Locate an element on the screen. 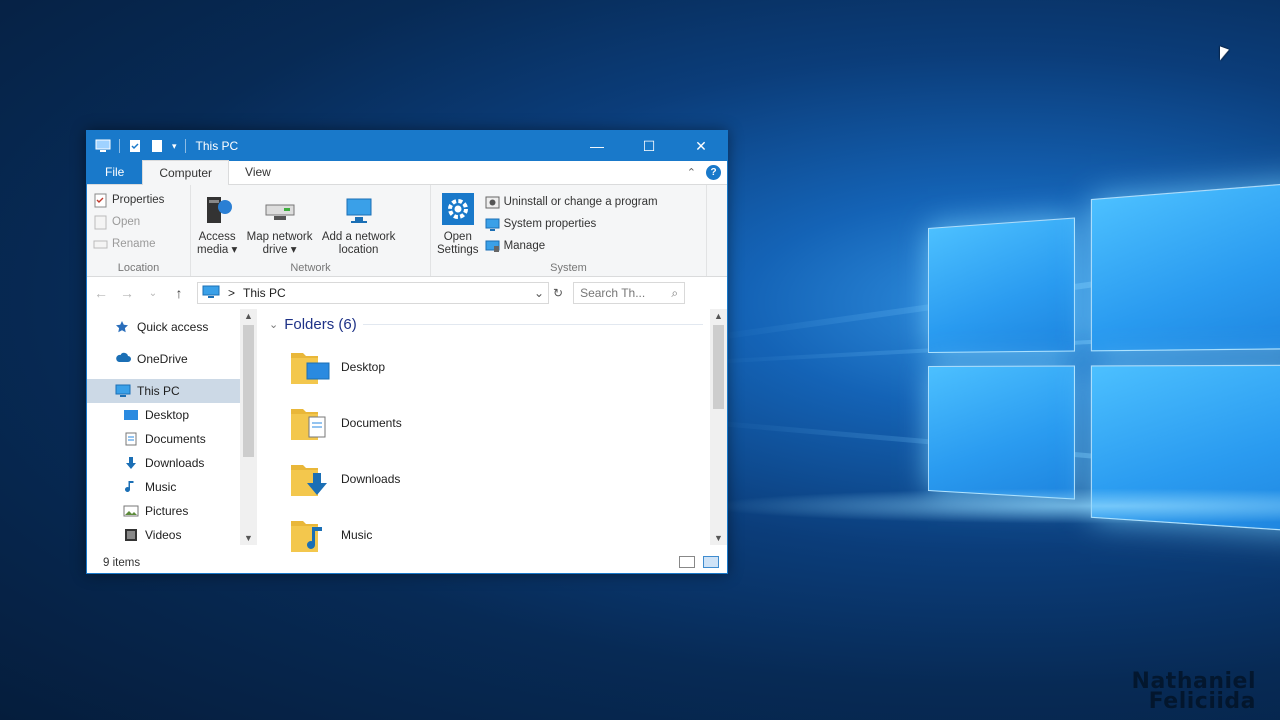 This screenshot has width=1280, height=720. this-pc-small-icon is located at coordinates (211, 293).